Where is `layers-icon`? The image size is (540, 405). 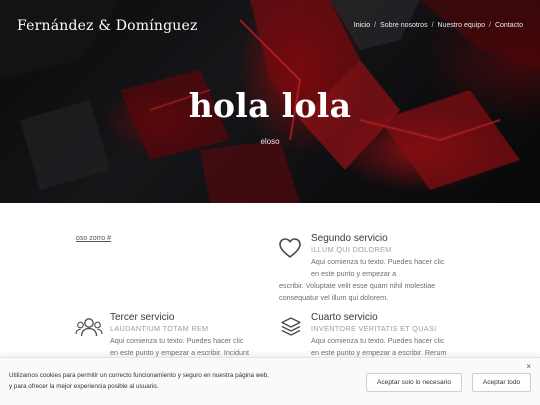 layers-icon is located at coordinates (291, 326).